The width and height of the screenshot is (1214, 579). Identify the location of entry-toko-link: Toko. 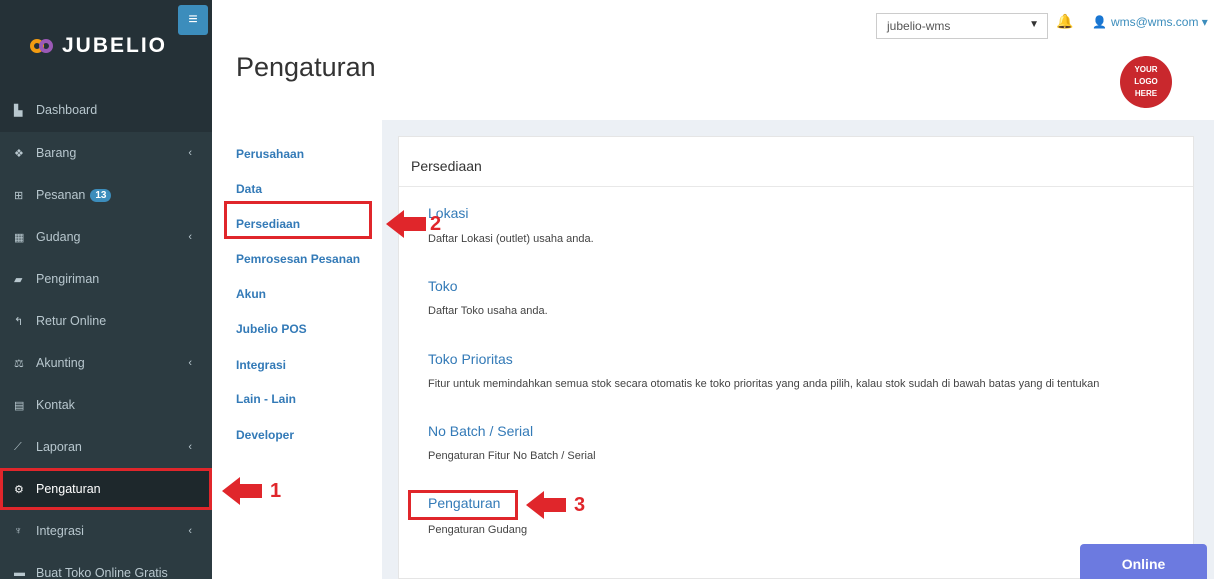
(443, 286).